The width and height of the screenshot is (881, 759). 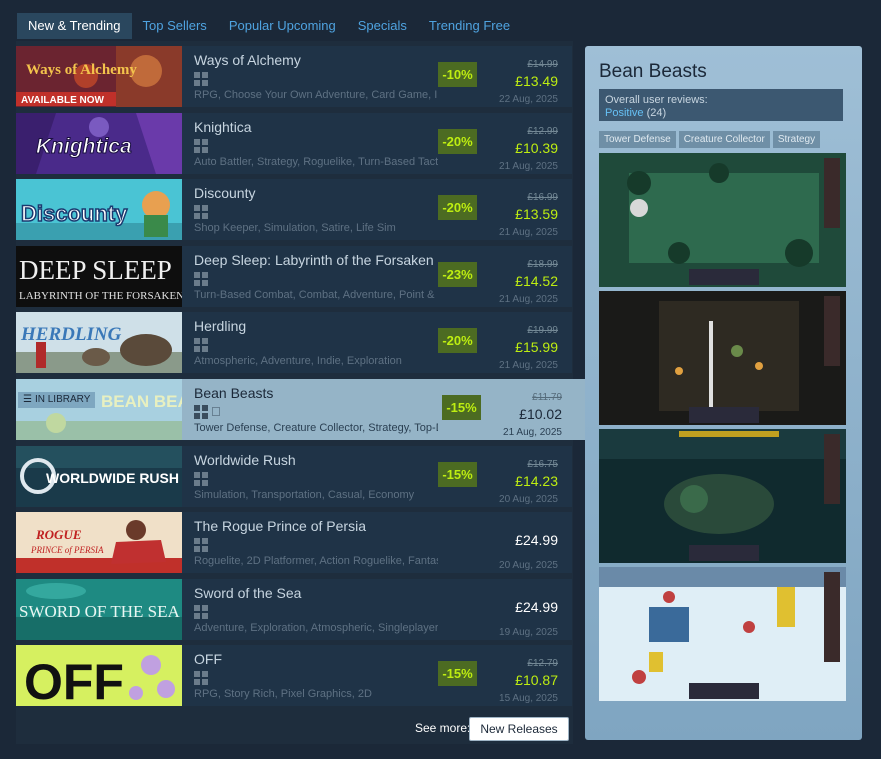 I want to click on capsule-logo: ROGUE, so click(x=58, y=534).